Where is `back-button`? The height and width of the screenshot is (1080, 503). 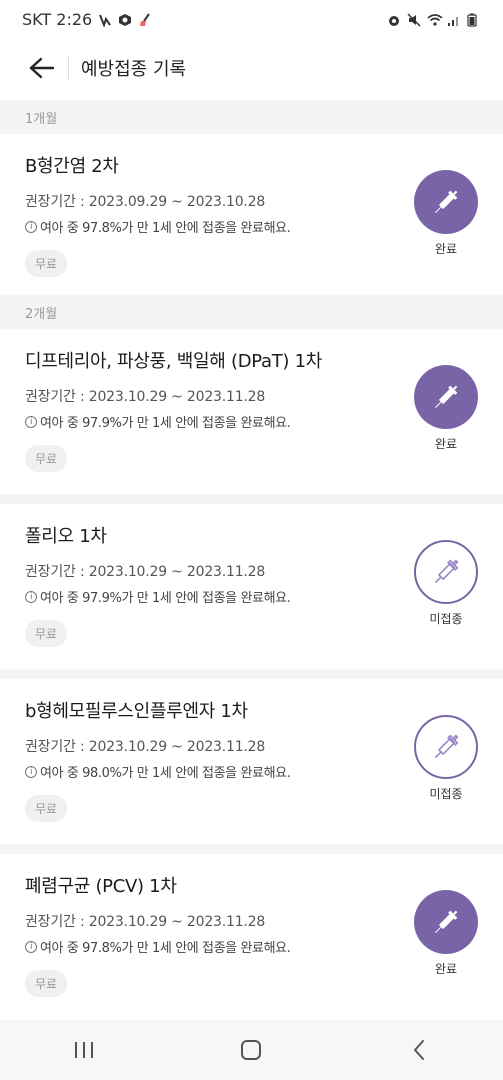
back-button is located at coordinates (41, 68).